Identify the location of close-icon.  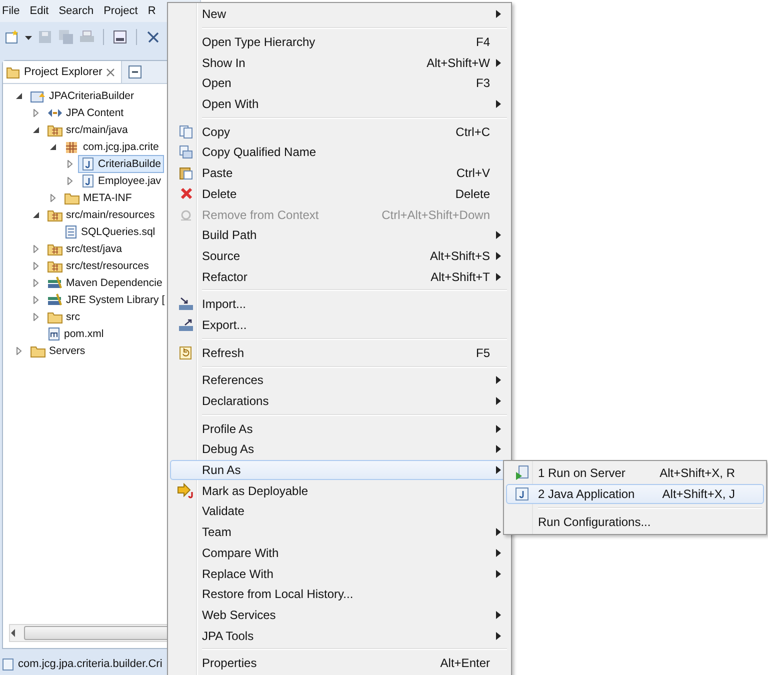
(111, 72).